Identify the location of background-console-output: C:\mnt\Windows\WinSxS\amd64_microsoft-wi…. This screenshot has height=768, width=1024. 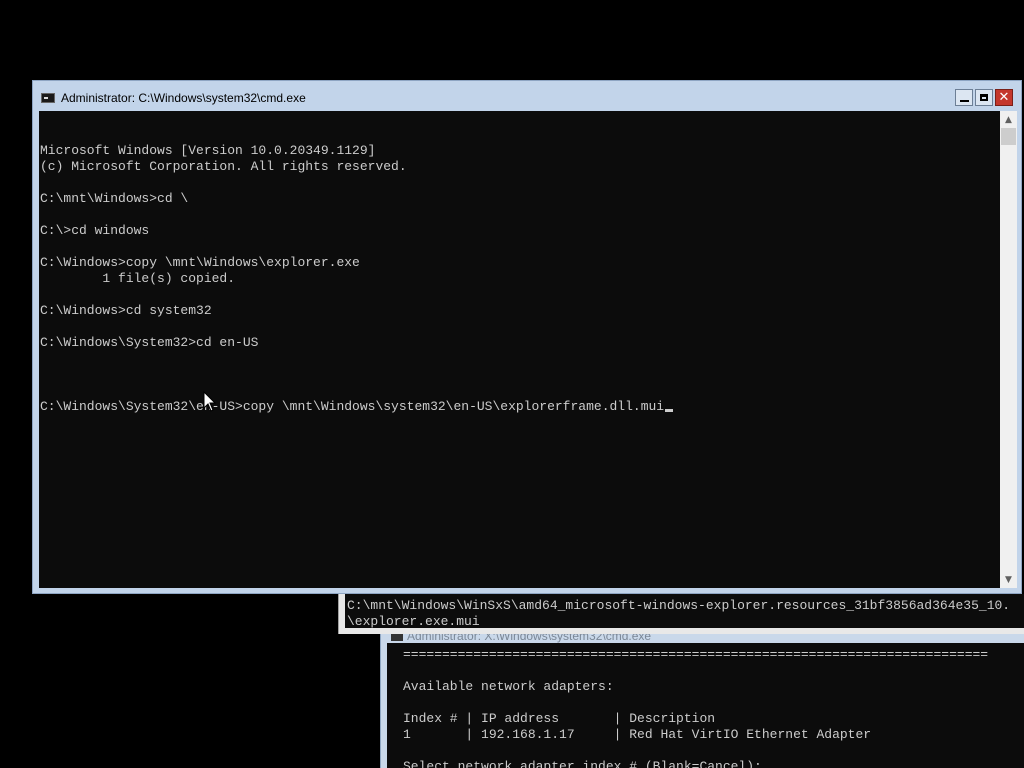
(684, 611).